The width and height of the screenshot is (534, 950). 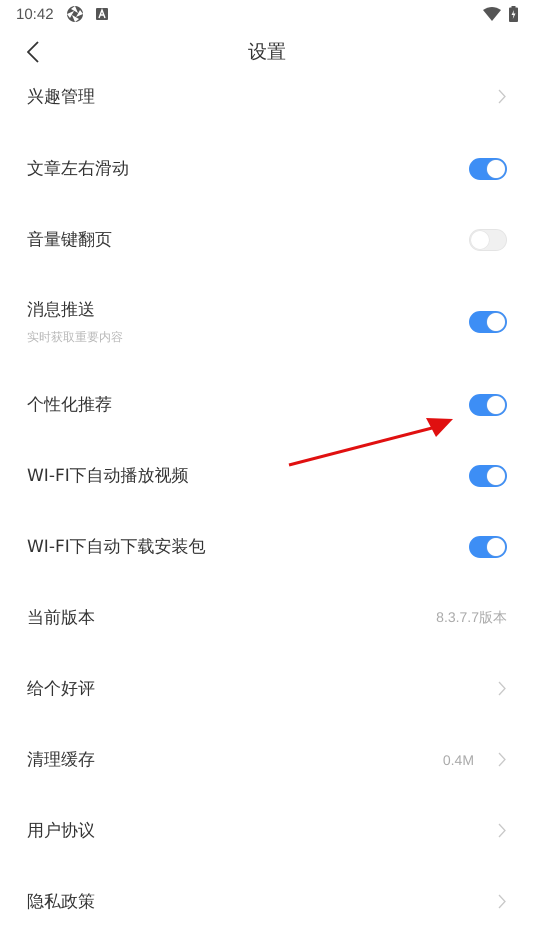 I want to click on setting-value: 0.4M, so click(x=458, y=760).